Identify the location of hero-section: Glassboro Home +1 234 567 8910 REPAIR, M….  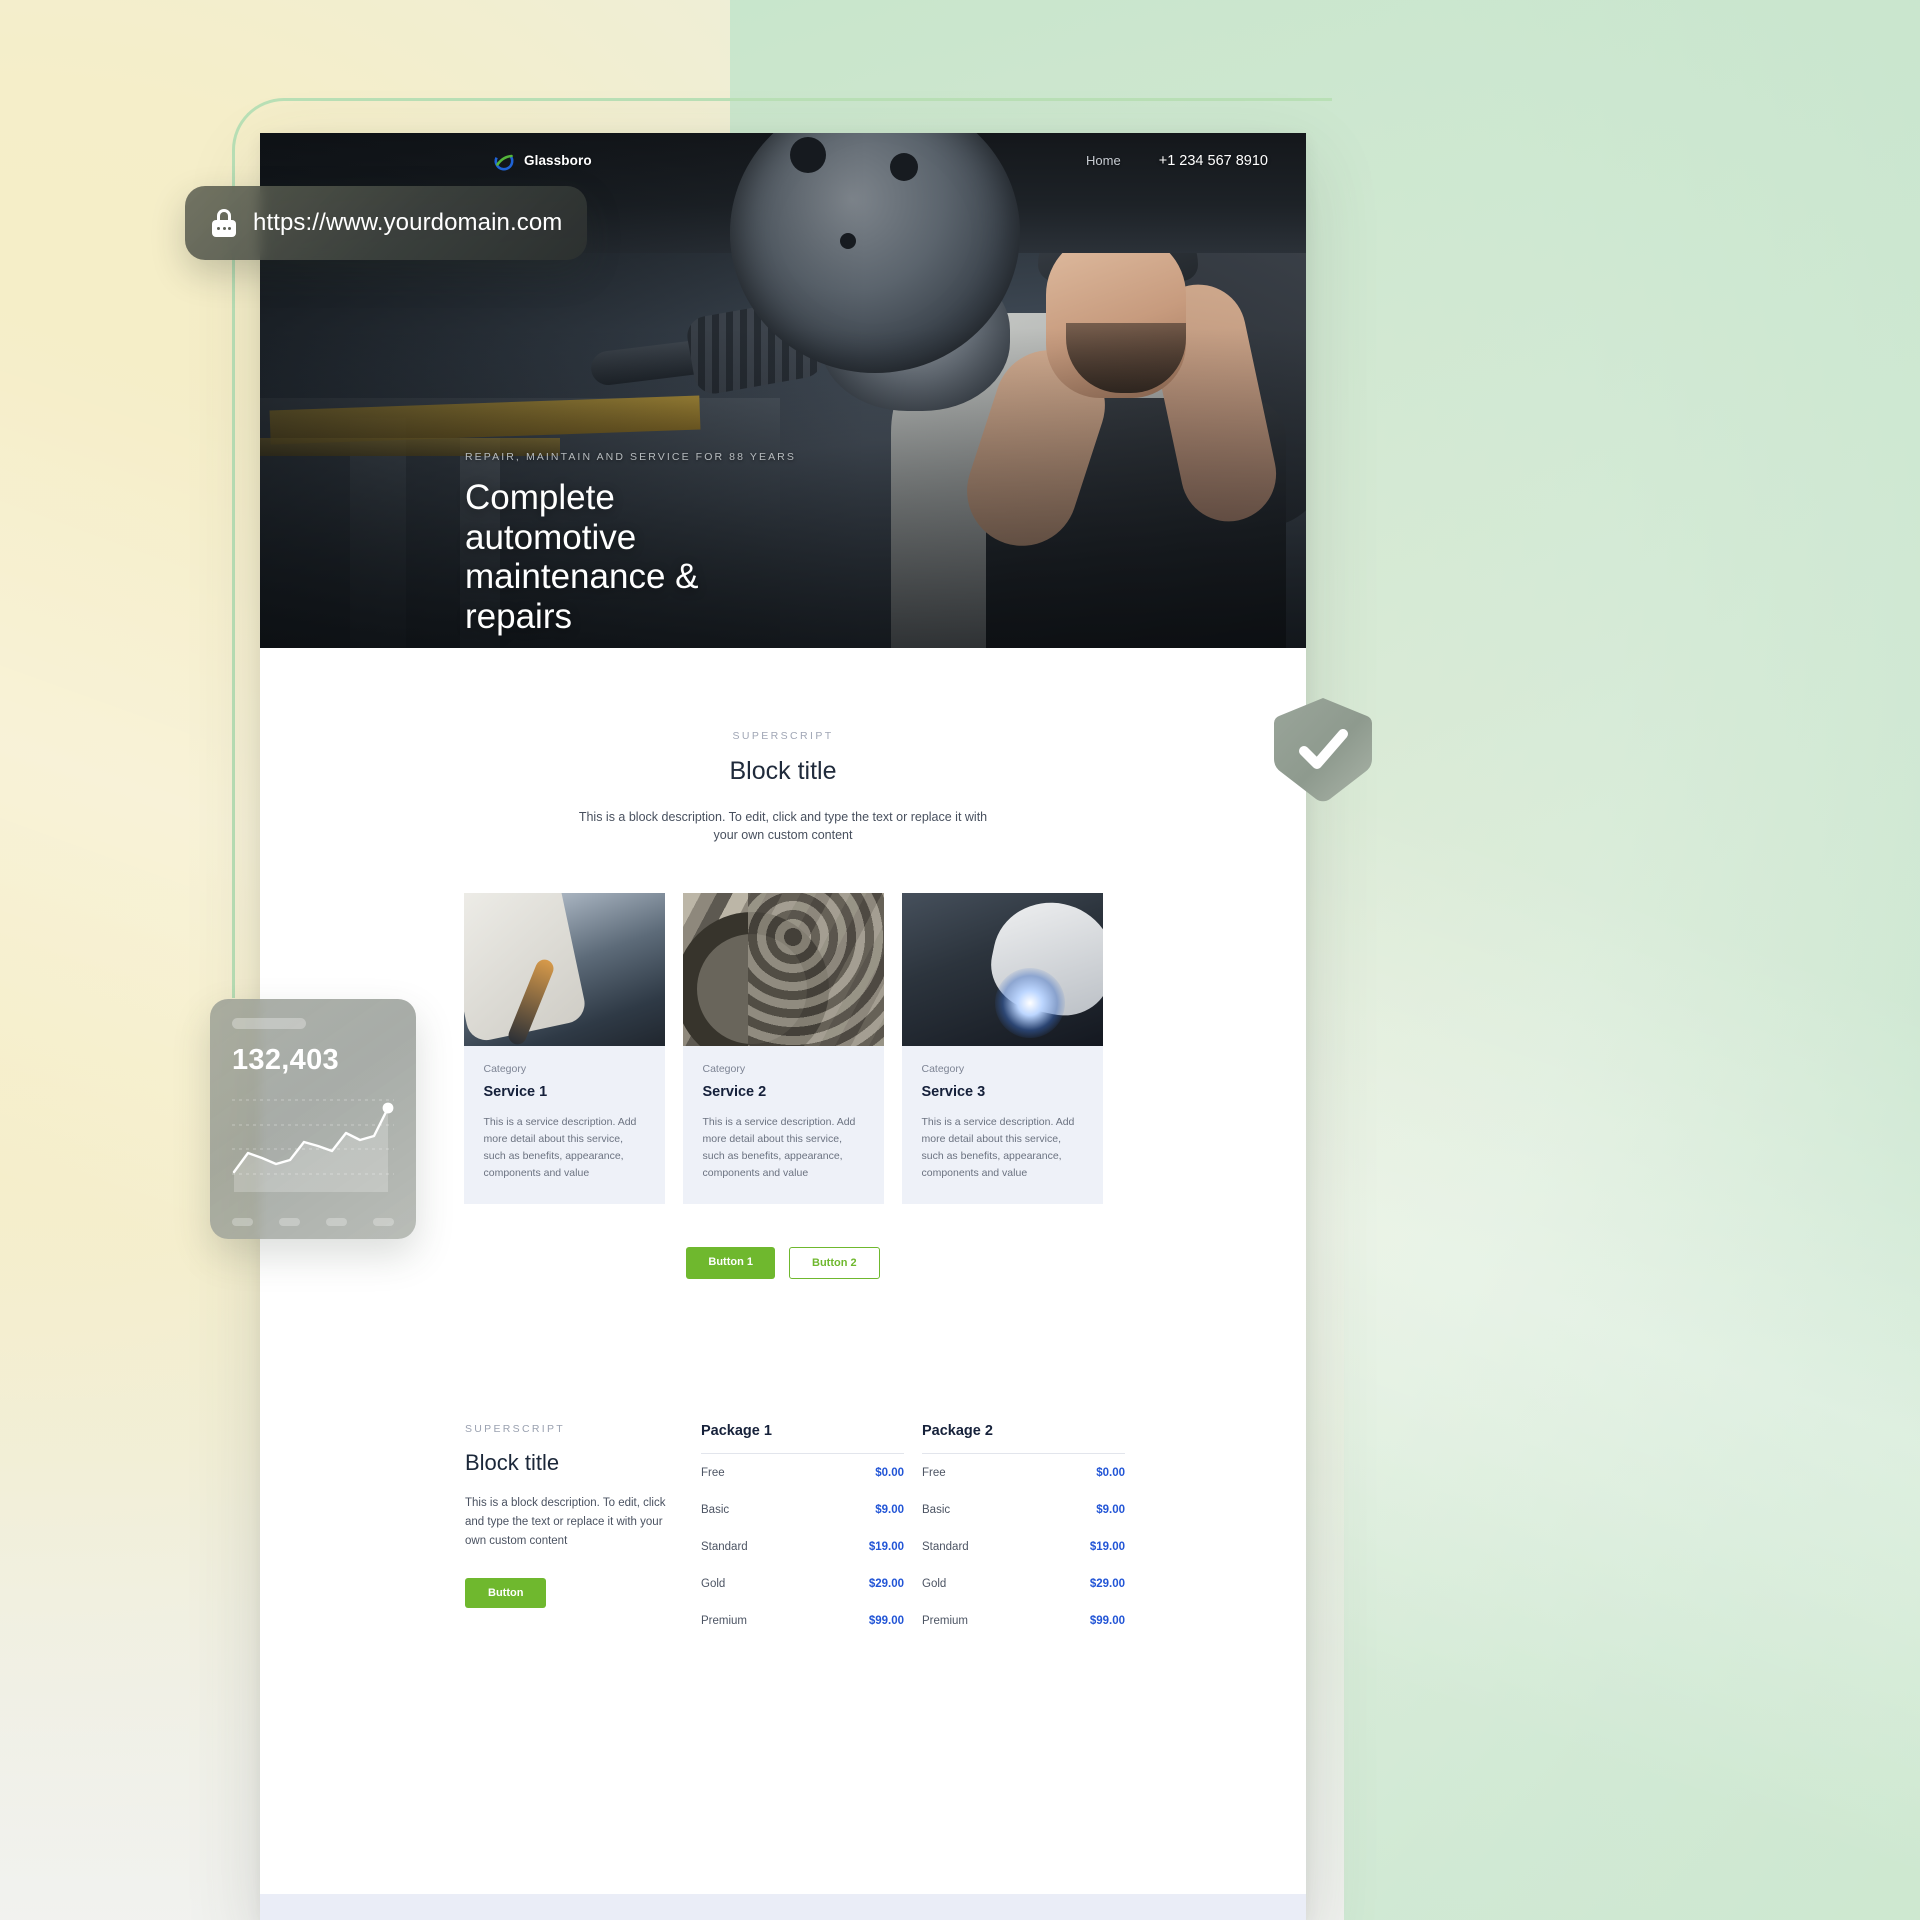
(783, 390).